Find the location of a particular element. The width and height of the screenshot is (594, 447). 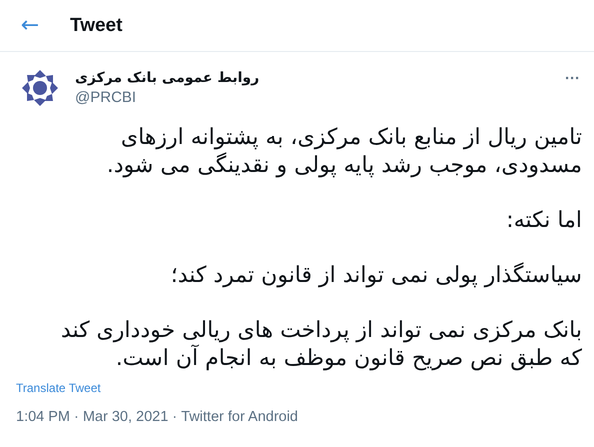

translate-link: Translate Tweet is located at coordinates (58, 388).